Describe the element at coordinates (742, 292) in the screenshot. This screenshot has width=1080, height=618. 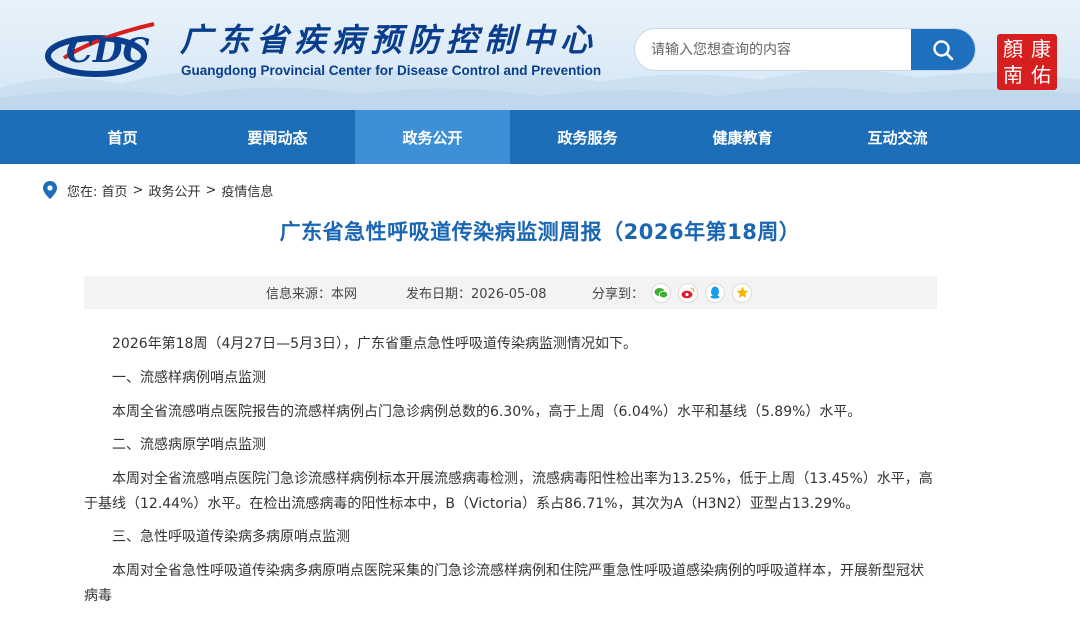
I see `qzone-share-icon` at that location.